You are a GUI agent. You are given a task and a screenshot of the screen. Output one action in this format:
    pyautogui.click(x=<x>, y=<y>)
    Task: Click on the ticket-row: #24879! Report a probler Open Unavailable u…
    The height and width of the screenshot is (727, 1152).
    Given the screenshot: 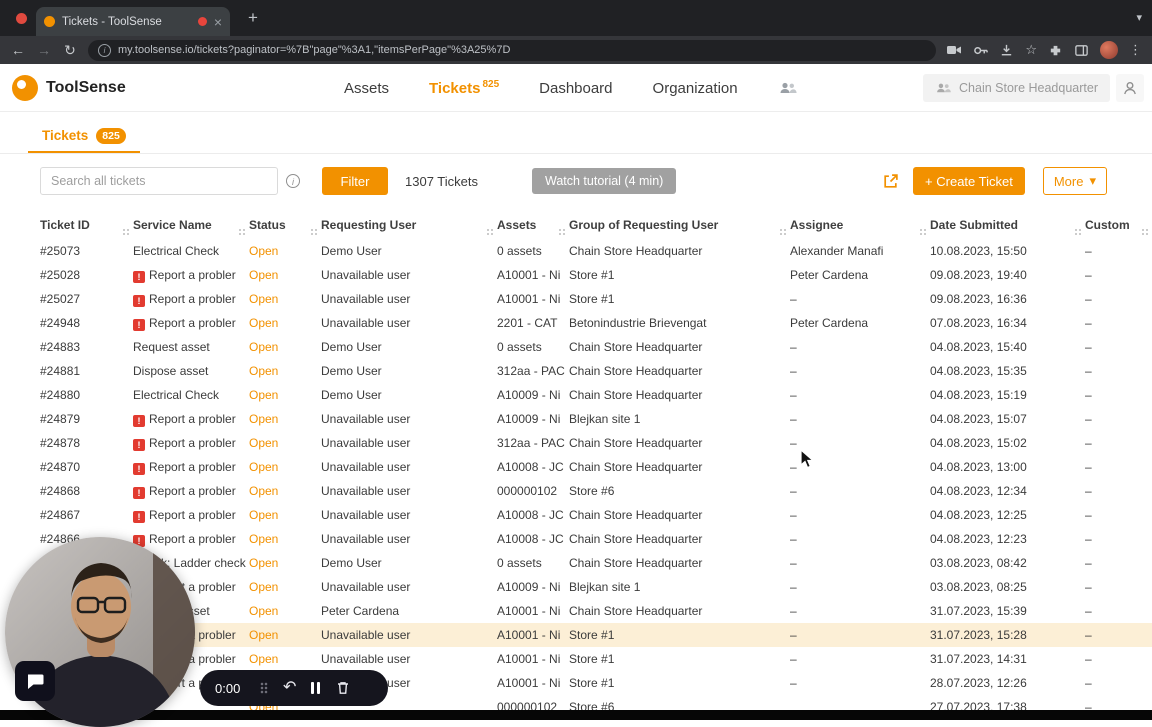 What is the action you would take?
    pyautogui.click(x=590, y=419)
    